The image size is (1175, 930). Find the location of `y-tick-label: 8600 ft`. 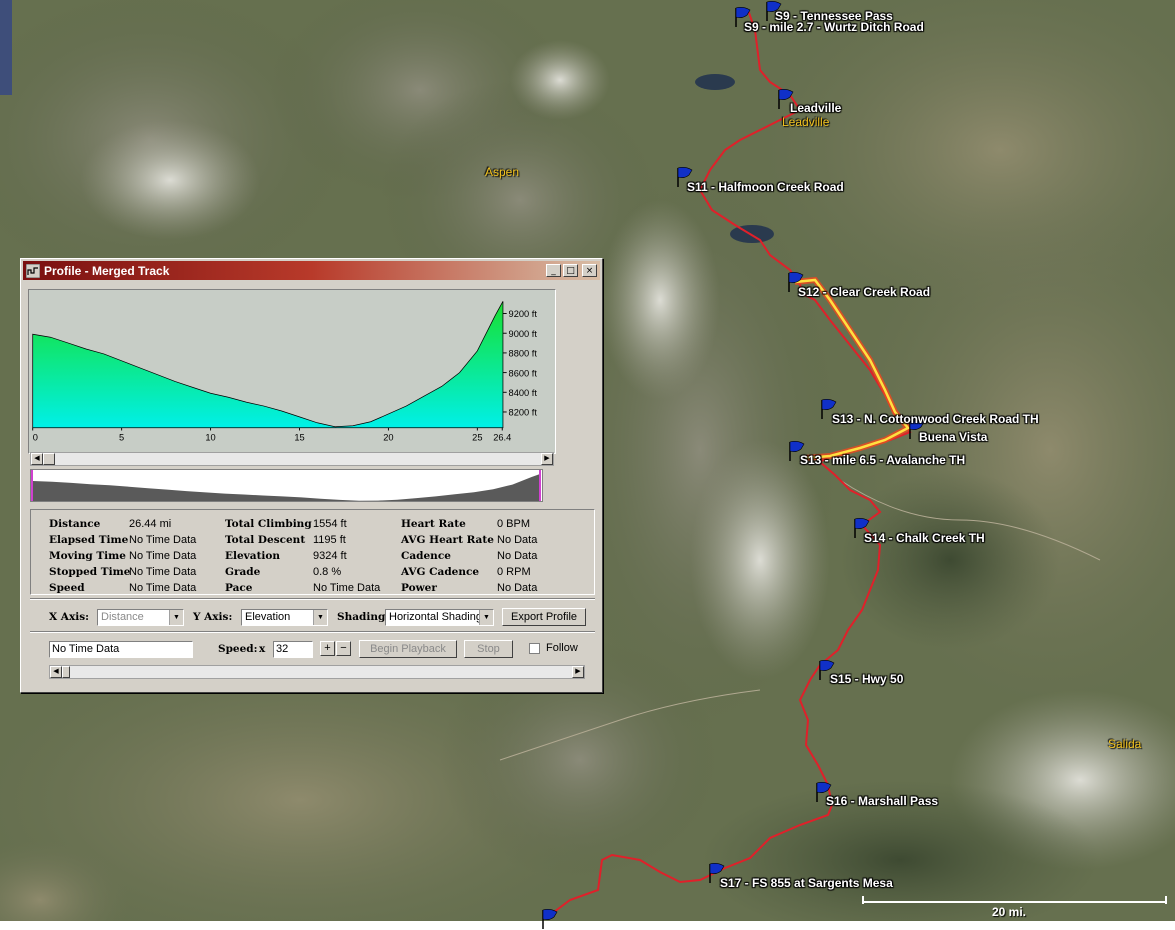

y-tick-label: 8600 ft is located at coordinates (523, 373).